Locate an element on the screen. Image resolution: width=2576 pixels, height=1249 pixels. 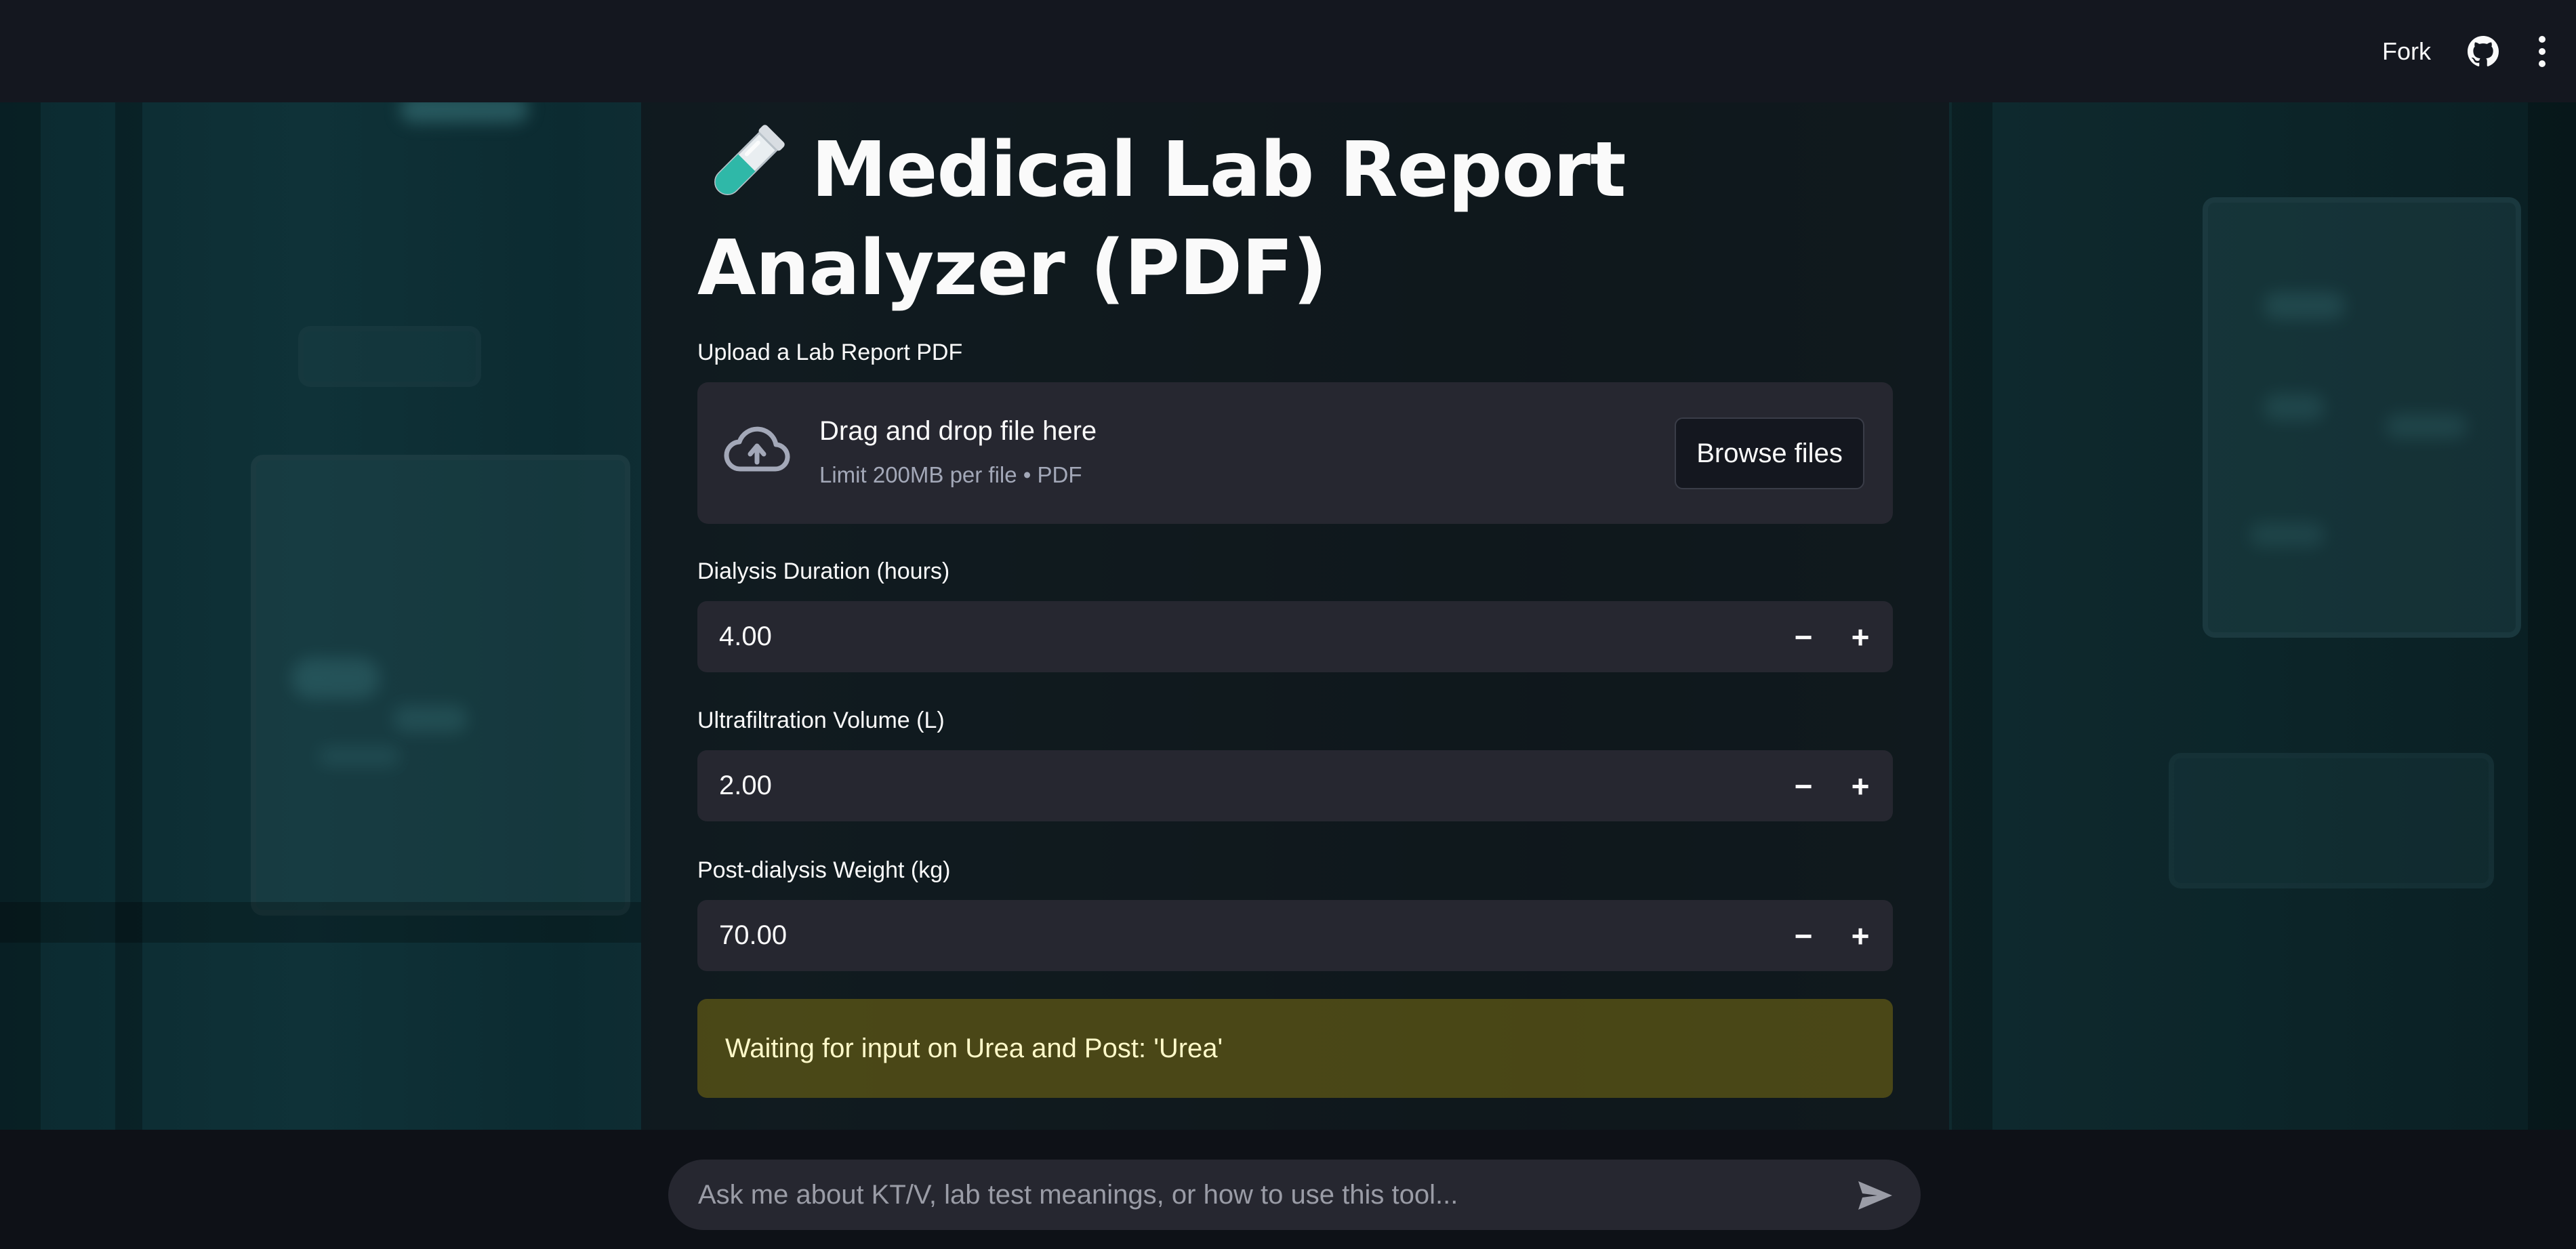
dialysis-duration-label: Dialysis Duration (hours) is located at coordinates (824, 571).